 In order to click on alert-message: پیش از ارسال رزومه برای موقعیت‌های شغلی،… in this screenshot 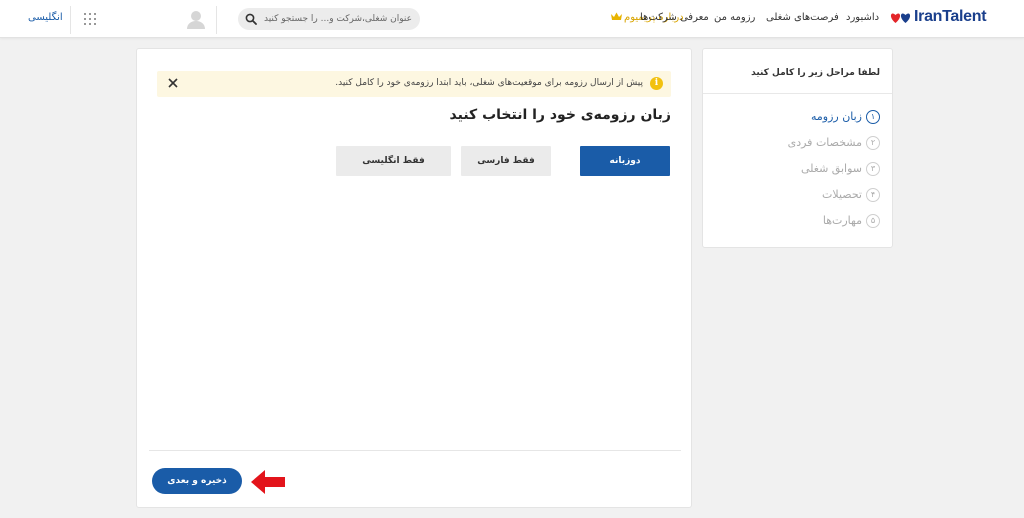, I will do `click(489, 83)`.